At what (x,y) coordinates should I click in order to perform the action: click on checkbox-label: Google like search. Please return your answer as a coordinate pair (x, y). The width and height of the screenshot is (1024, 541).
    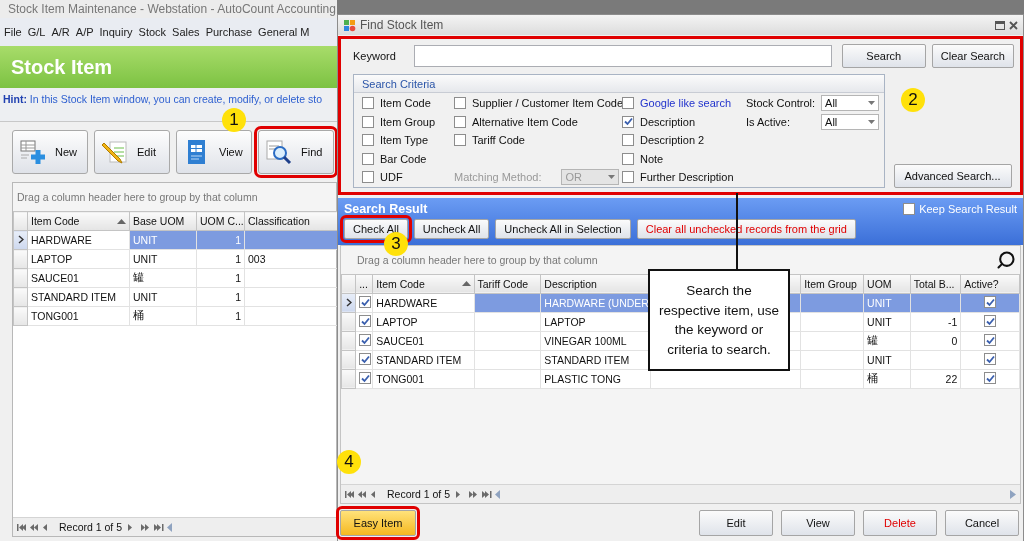
    Looking at the image, I should click on (686, 103).